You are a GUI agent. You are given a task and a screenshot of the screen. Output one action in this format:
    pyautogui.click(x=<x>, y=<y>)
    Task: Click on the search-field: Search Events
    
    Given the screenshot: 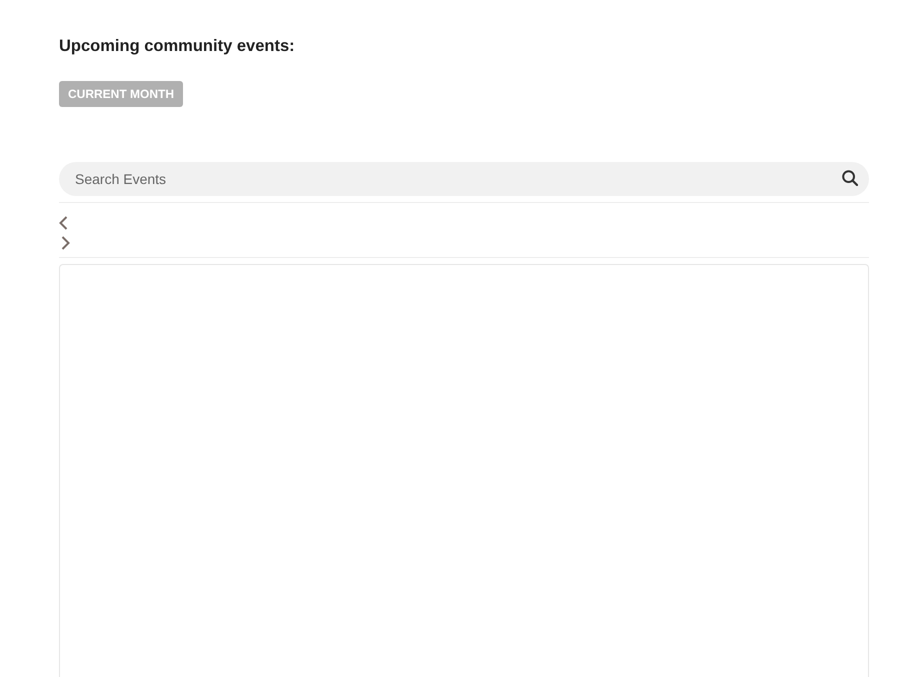 What is the action you would take?
    pyautogui.click(x=464, y=179)
    